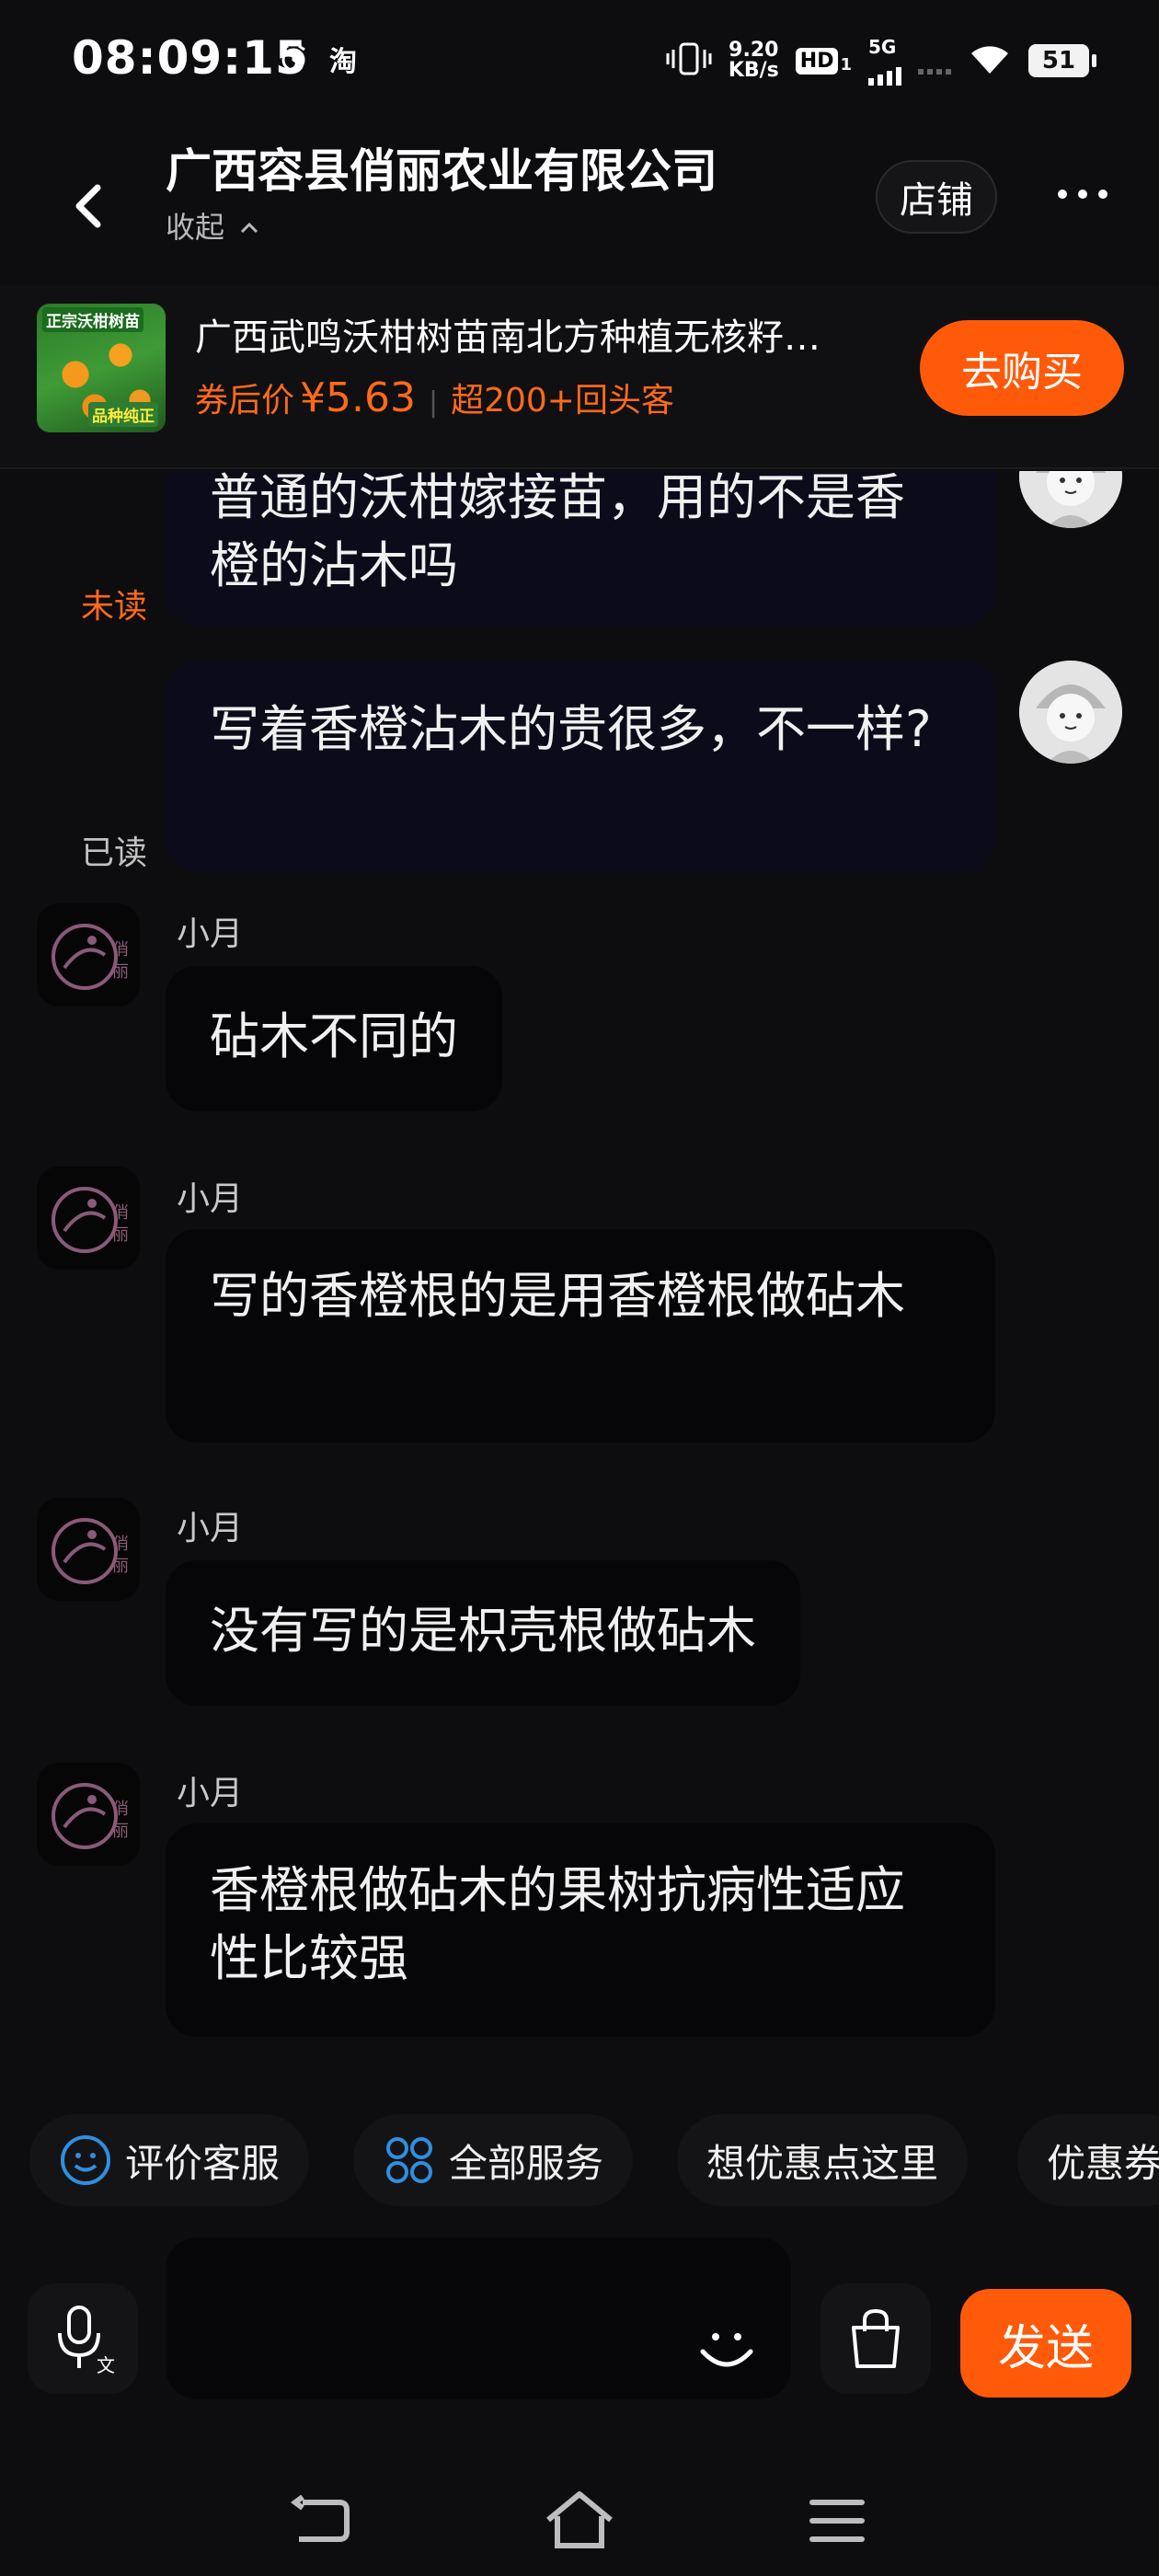  I want to click on collapse-toggle: 收起, so click(213, 225).